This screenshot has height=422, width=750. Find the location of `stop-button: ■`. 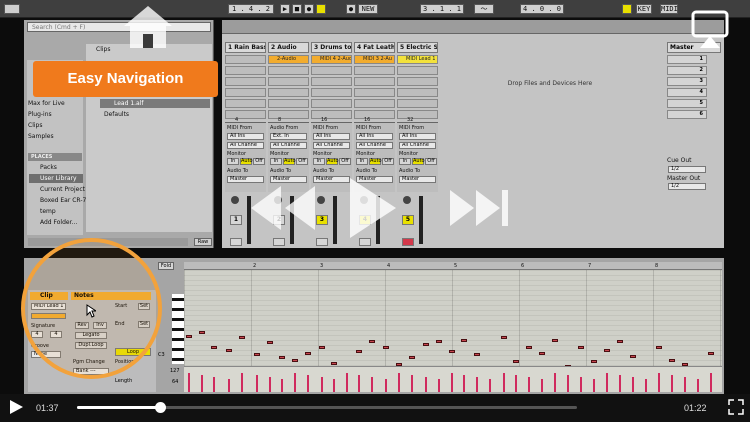

stop-button: ■ is located at coordinates (297, 9).